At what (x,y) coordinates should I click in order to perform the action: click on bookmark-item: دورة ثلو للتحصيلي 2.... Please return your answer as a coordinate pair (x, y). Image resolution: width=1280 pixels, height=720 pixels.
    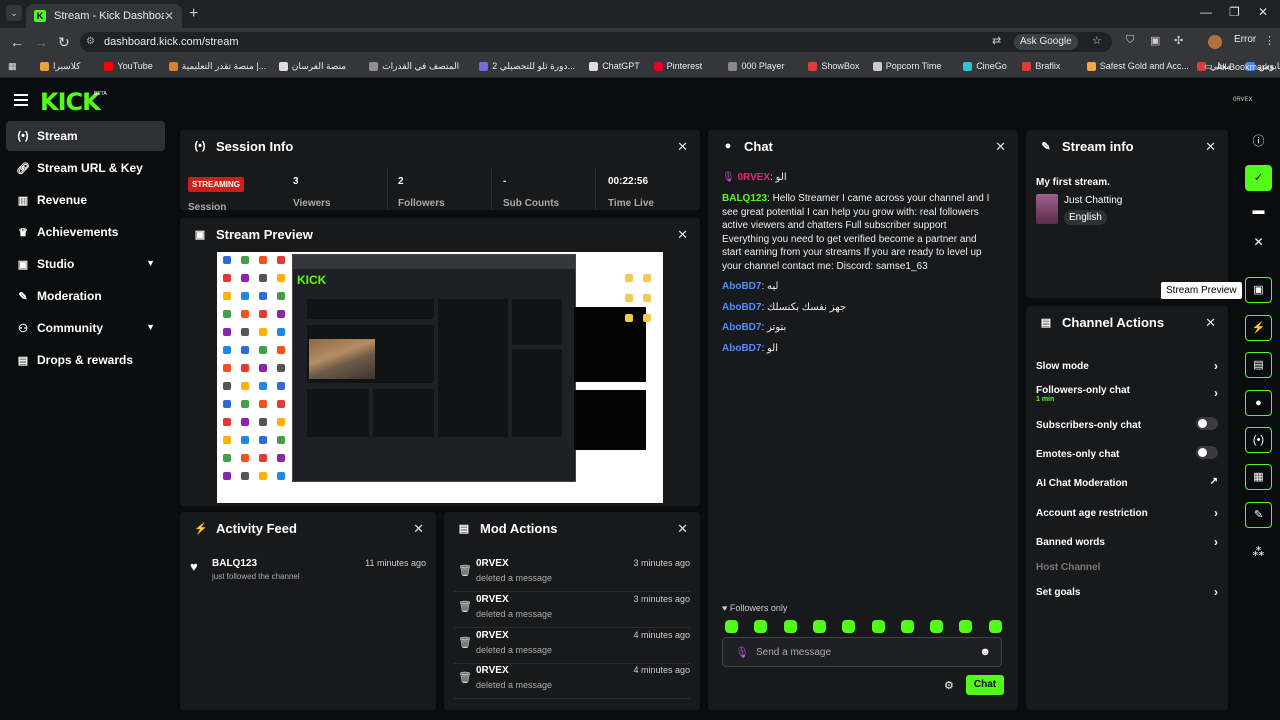
    Looking at the image, I should click on (527, 66).